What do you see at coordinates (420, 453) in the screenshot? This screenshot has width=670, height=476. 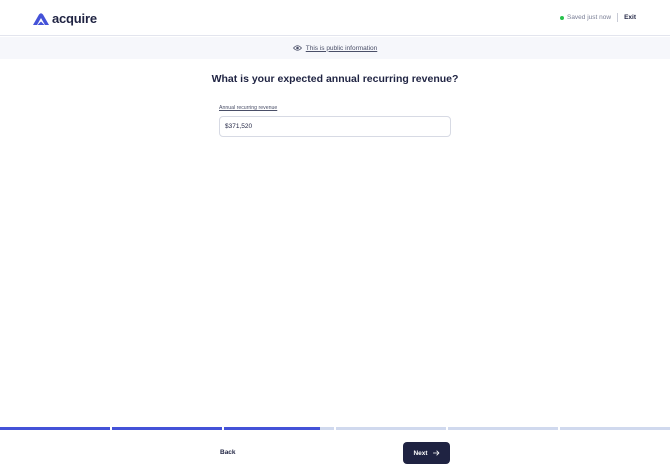 I see `next-button-label: Next` at bounding box center [420, 453].